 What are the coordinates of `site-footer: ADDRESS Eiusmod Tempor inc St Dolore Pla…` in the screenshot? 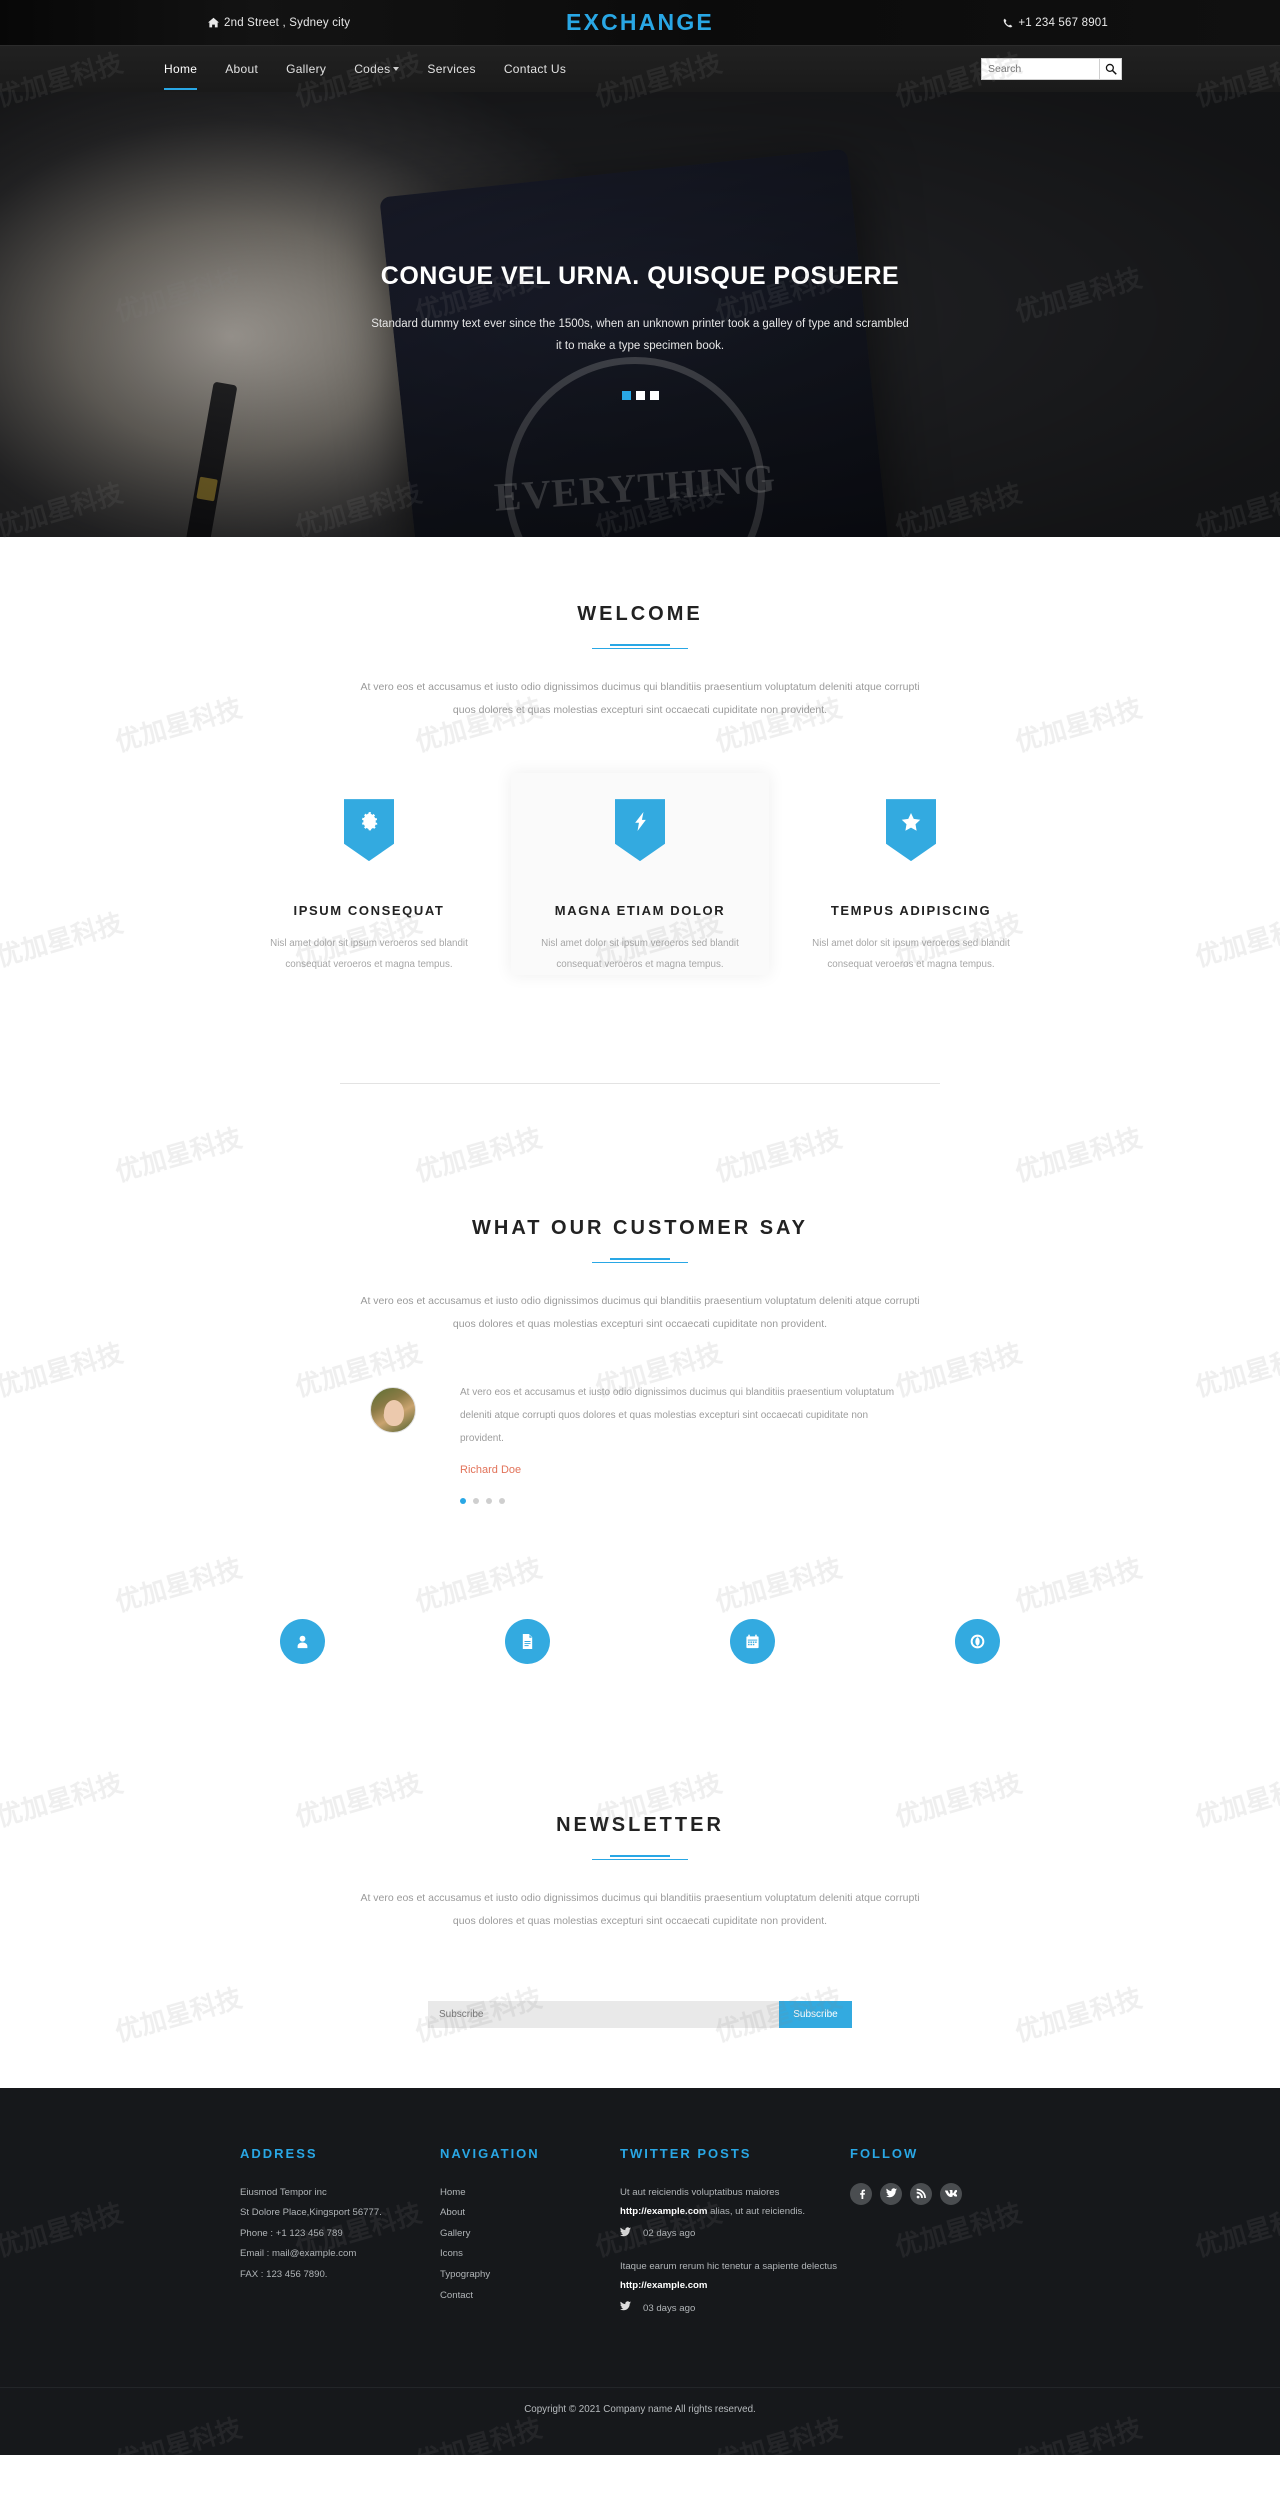 It's located at (640, 2271).